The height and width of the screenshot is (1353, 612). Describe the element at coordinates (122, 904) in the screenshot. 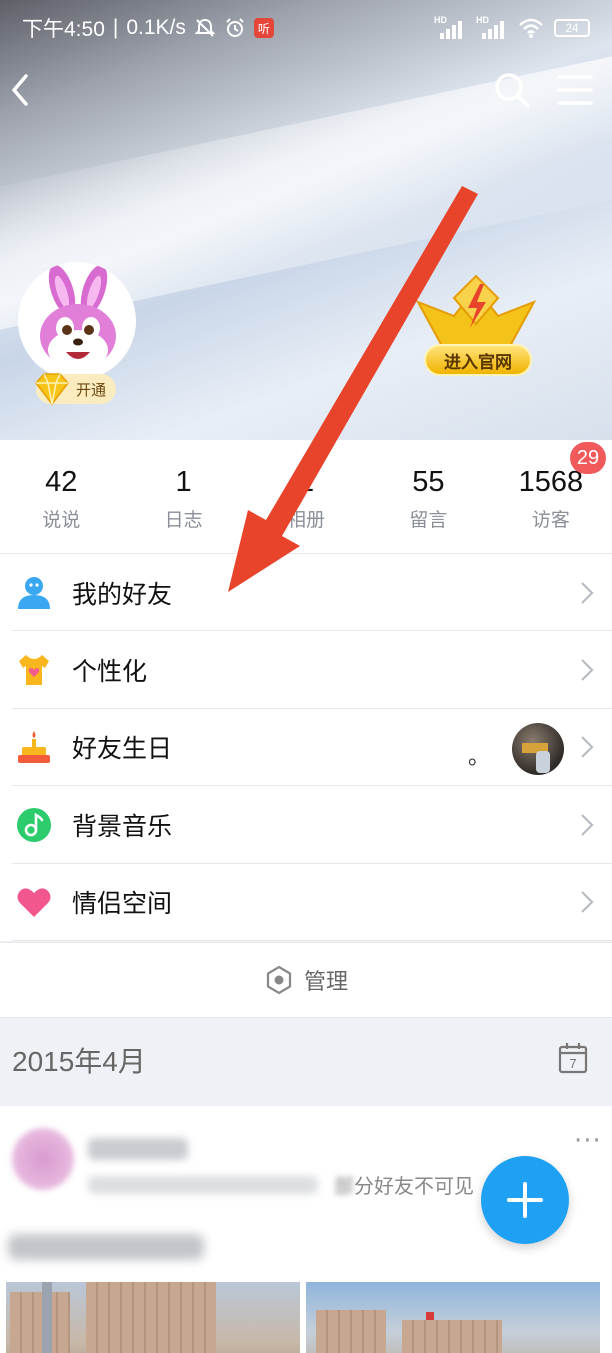

I see `menu-item-label: 情侣空间` at that location.